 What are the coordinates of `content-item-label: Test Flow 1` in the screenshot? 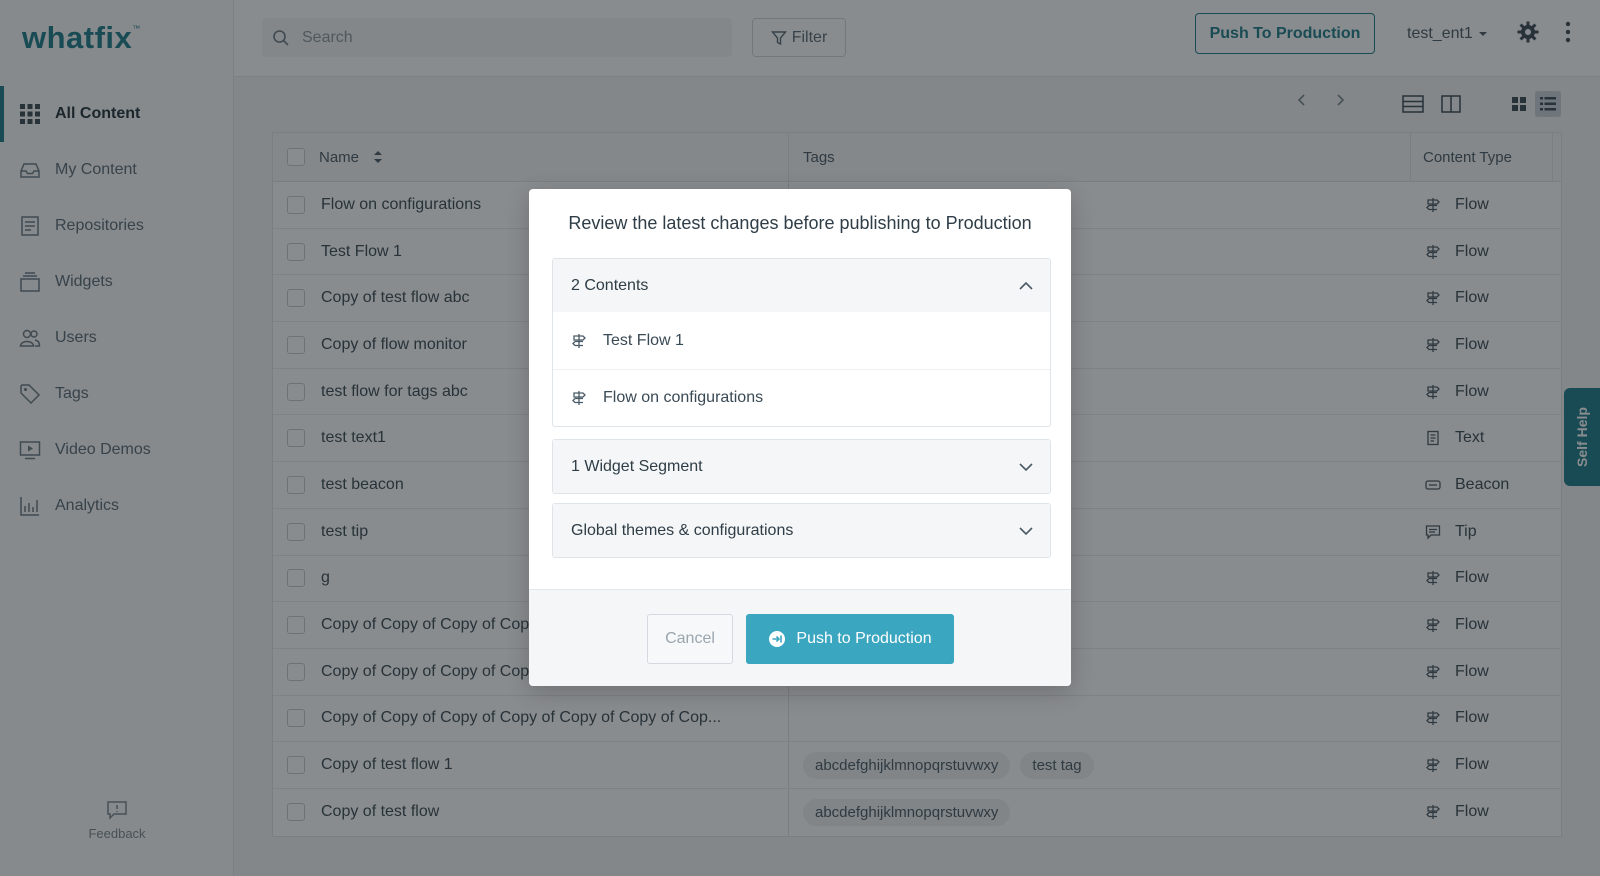 It's located at (643, 340).